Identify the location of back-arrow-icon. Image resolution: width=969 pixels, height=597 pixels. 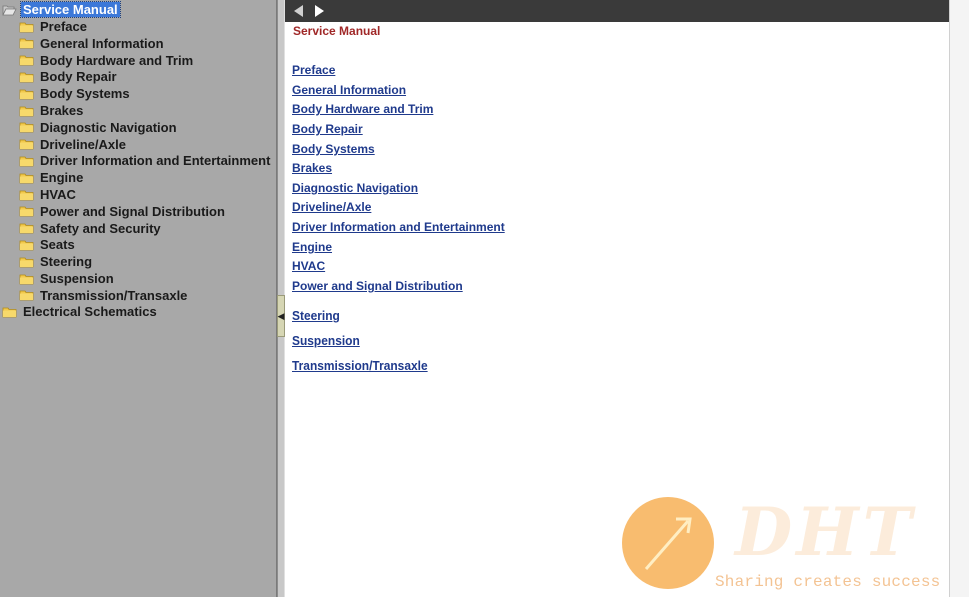
(298, 11).